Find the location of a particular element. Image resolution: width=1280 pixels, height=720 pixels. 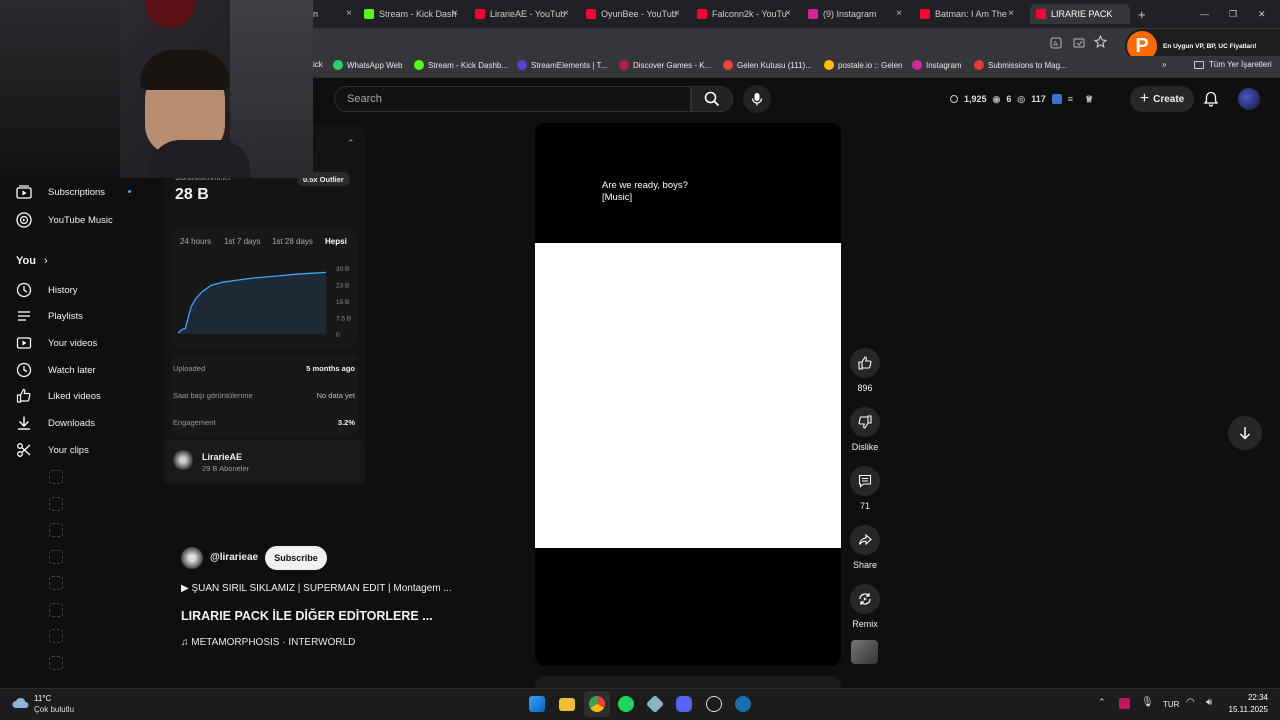

wifi-icon: ◠ is located at coordinates (1190, 702).